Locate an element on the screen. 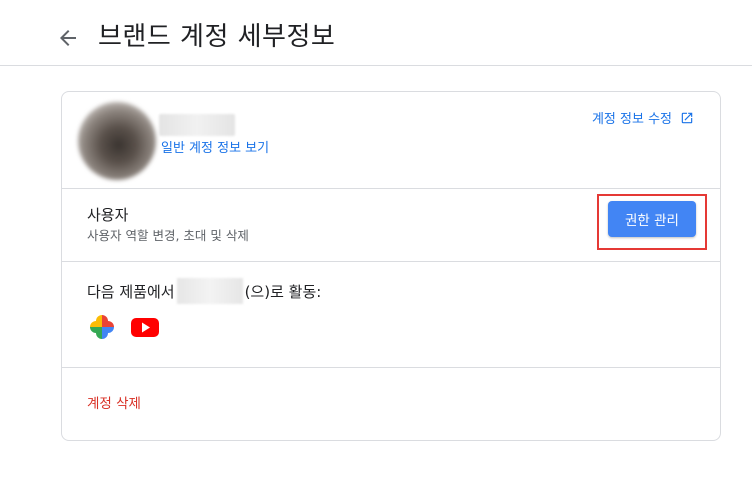 The width and height of the screenshot is (752, 491). delete-section: 계정 삭제 is located at coordinates (391, 404).